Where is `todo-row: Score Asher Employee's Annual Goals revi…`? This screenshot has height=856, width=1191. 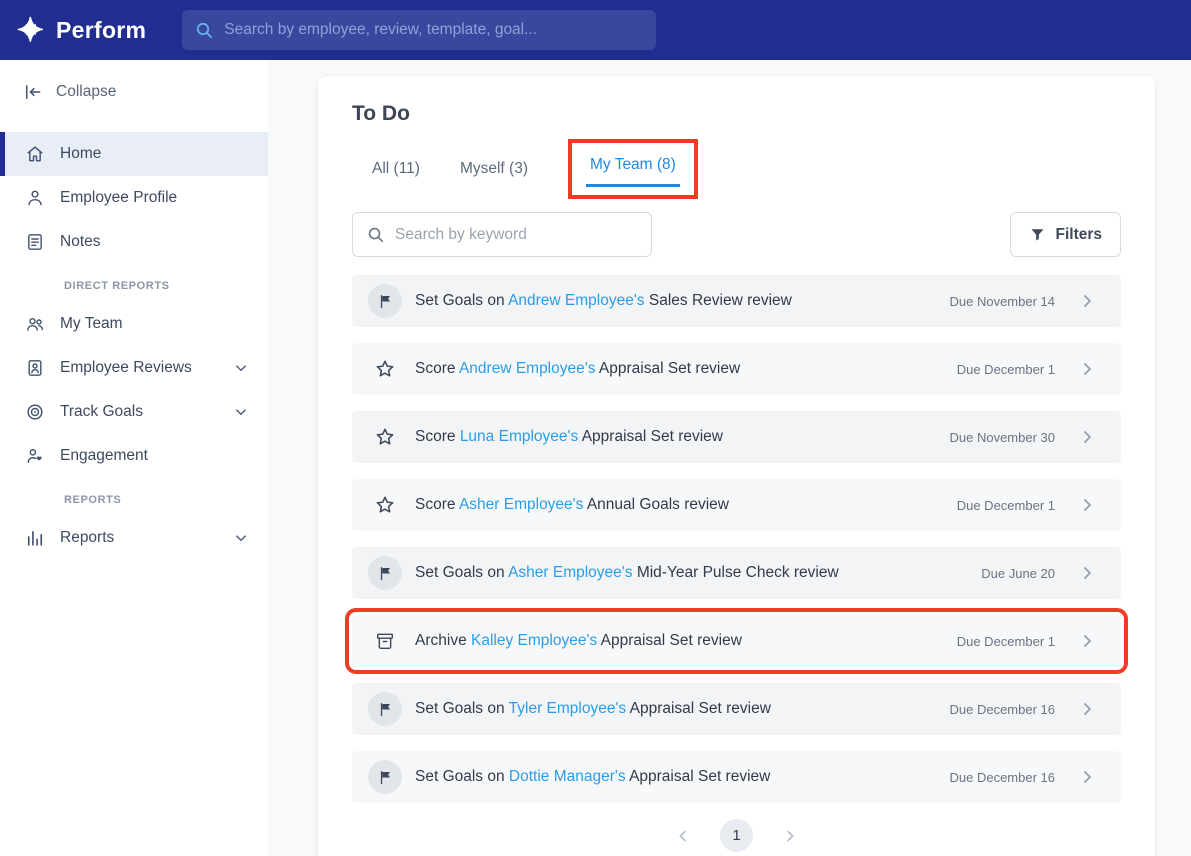
todo-row: Score Asher Employee's Annual Goals revi… is located at coordinates (736, 505).